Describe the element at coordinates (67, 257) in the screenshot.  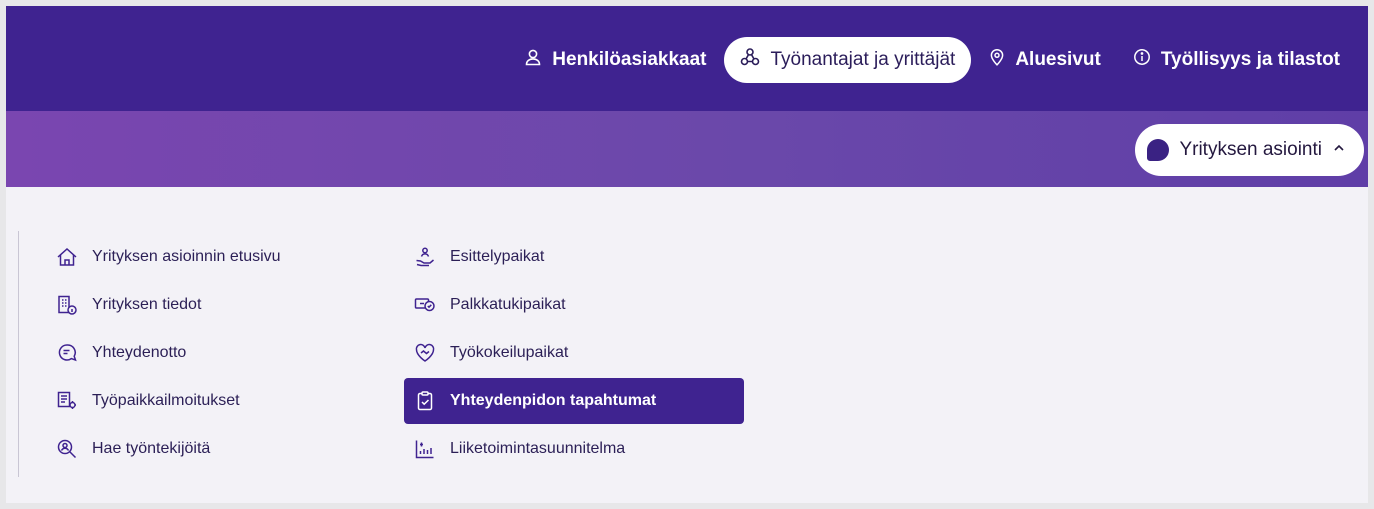
I see `home-icon` at that location.